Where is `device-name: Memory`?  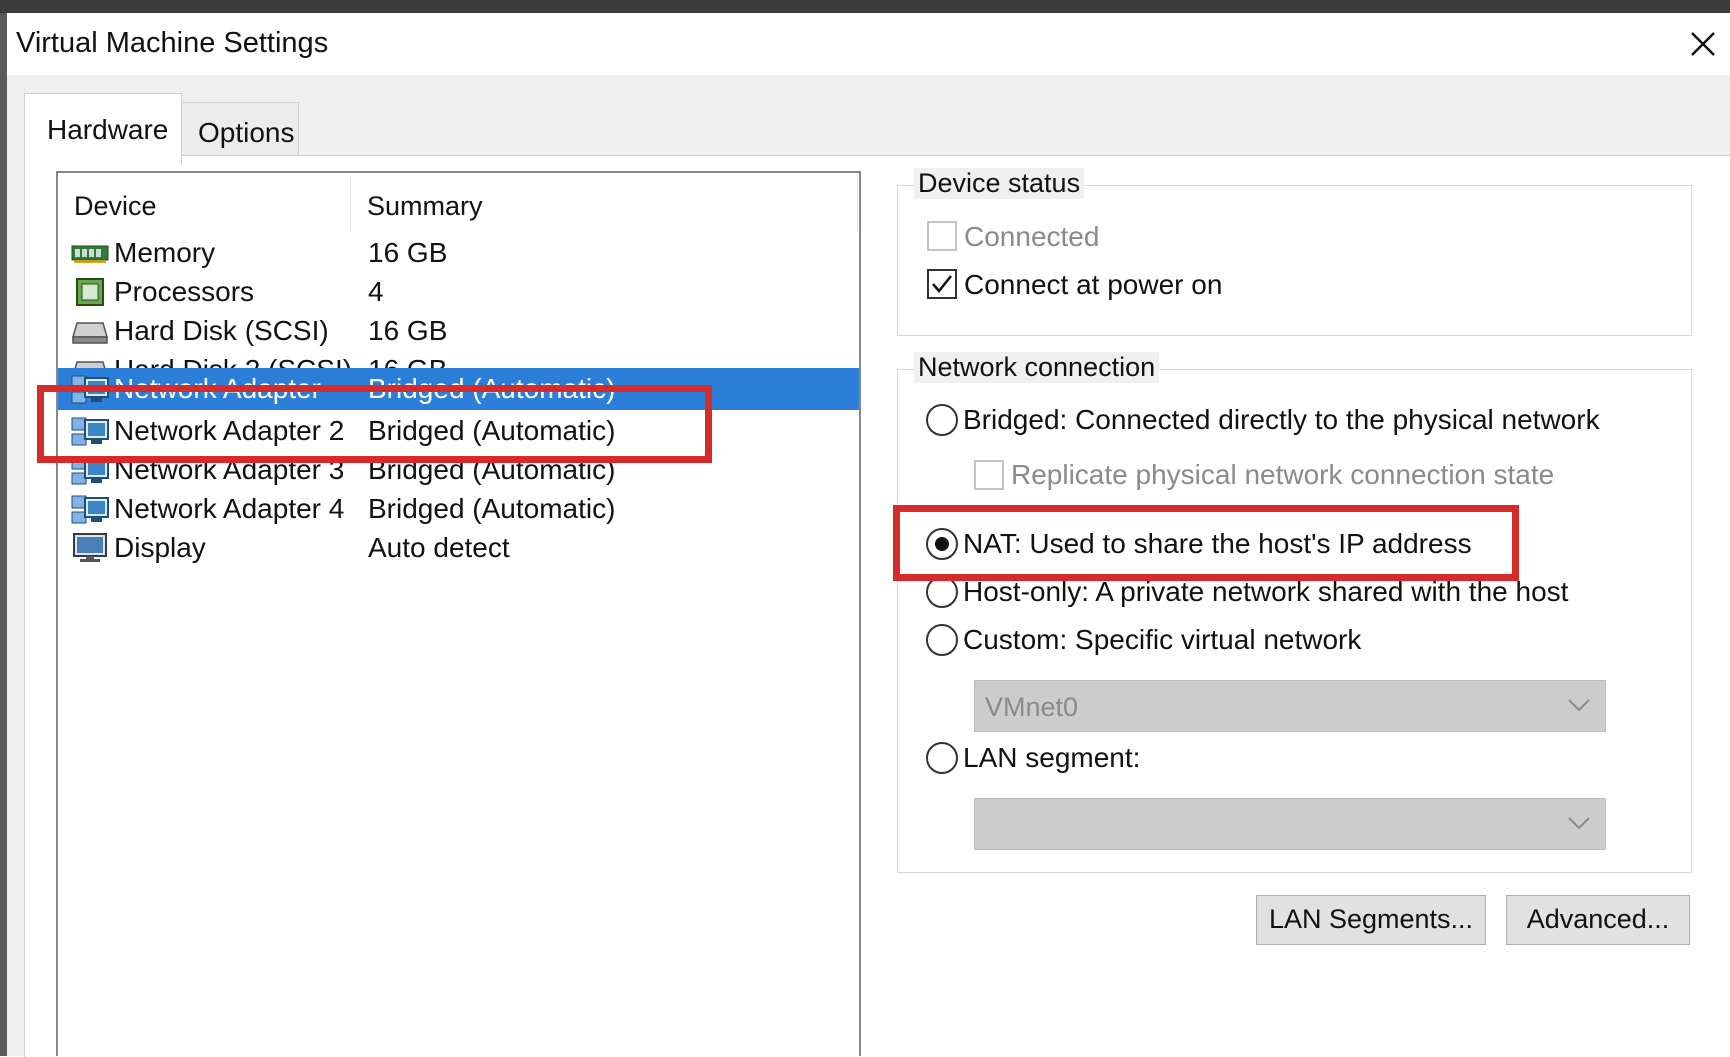 device-name: Memory is located at coordinates (165, 252).